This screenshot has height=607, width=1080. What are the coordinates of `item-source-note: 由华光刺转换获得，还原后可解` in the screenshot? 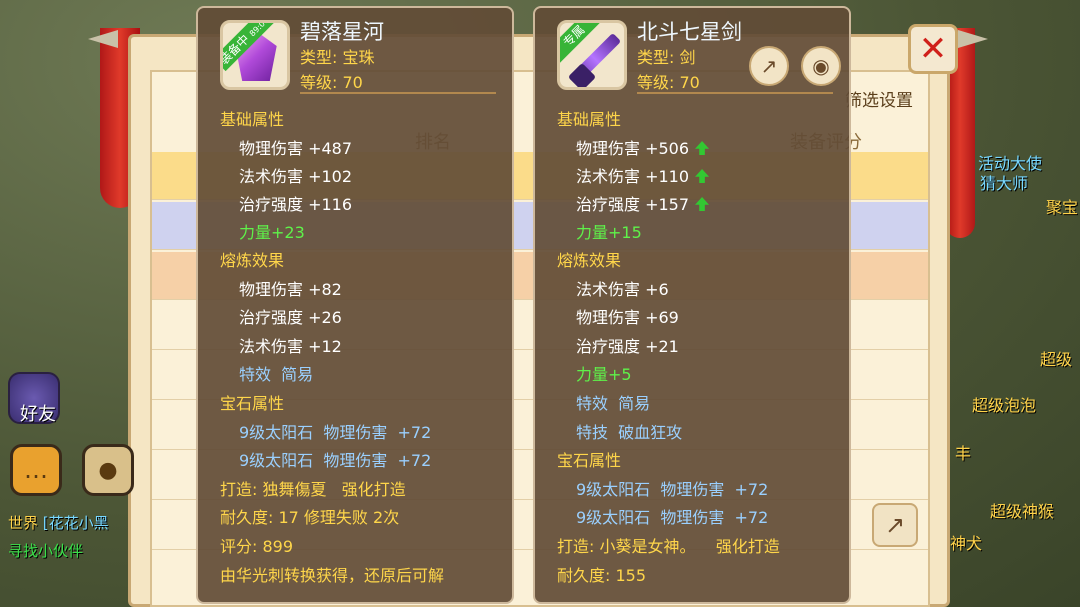 It's located at (332, 575).